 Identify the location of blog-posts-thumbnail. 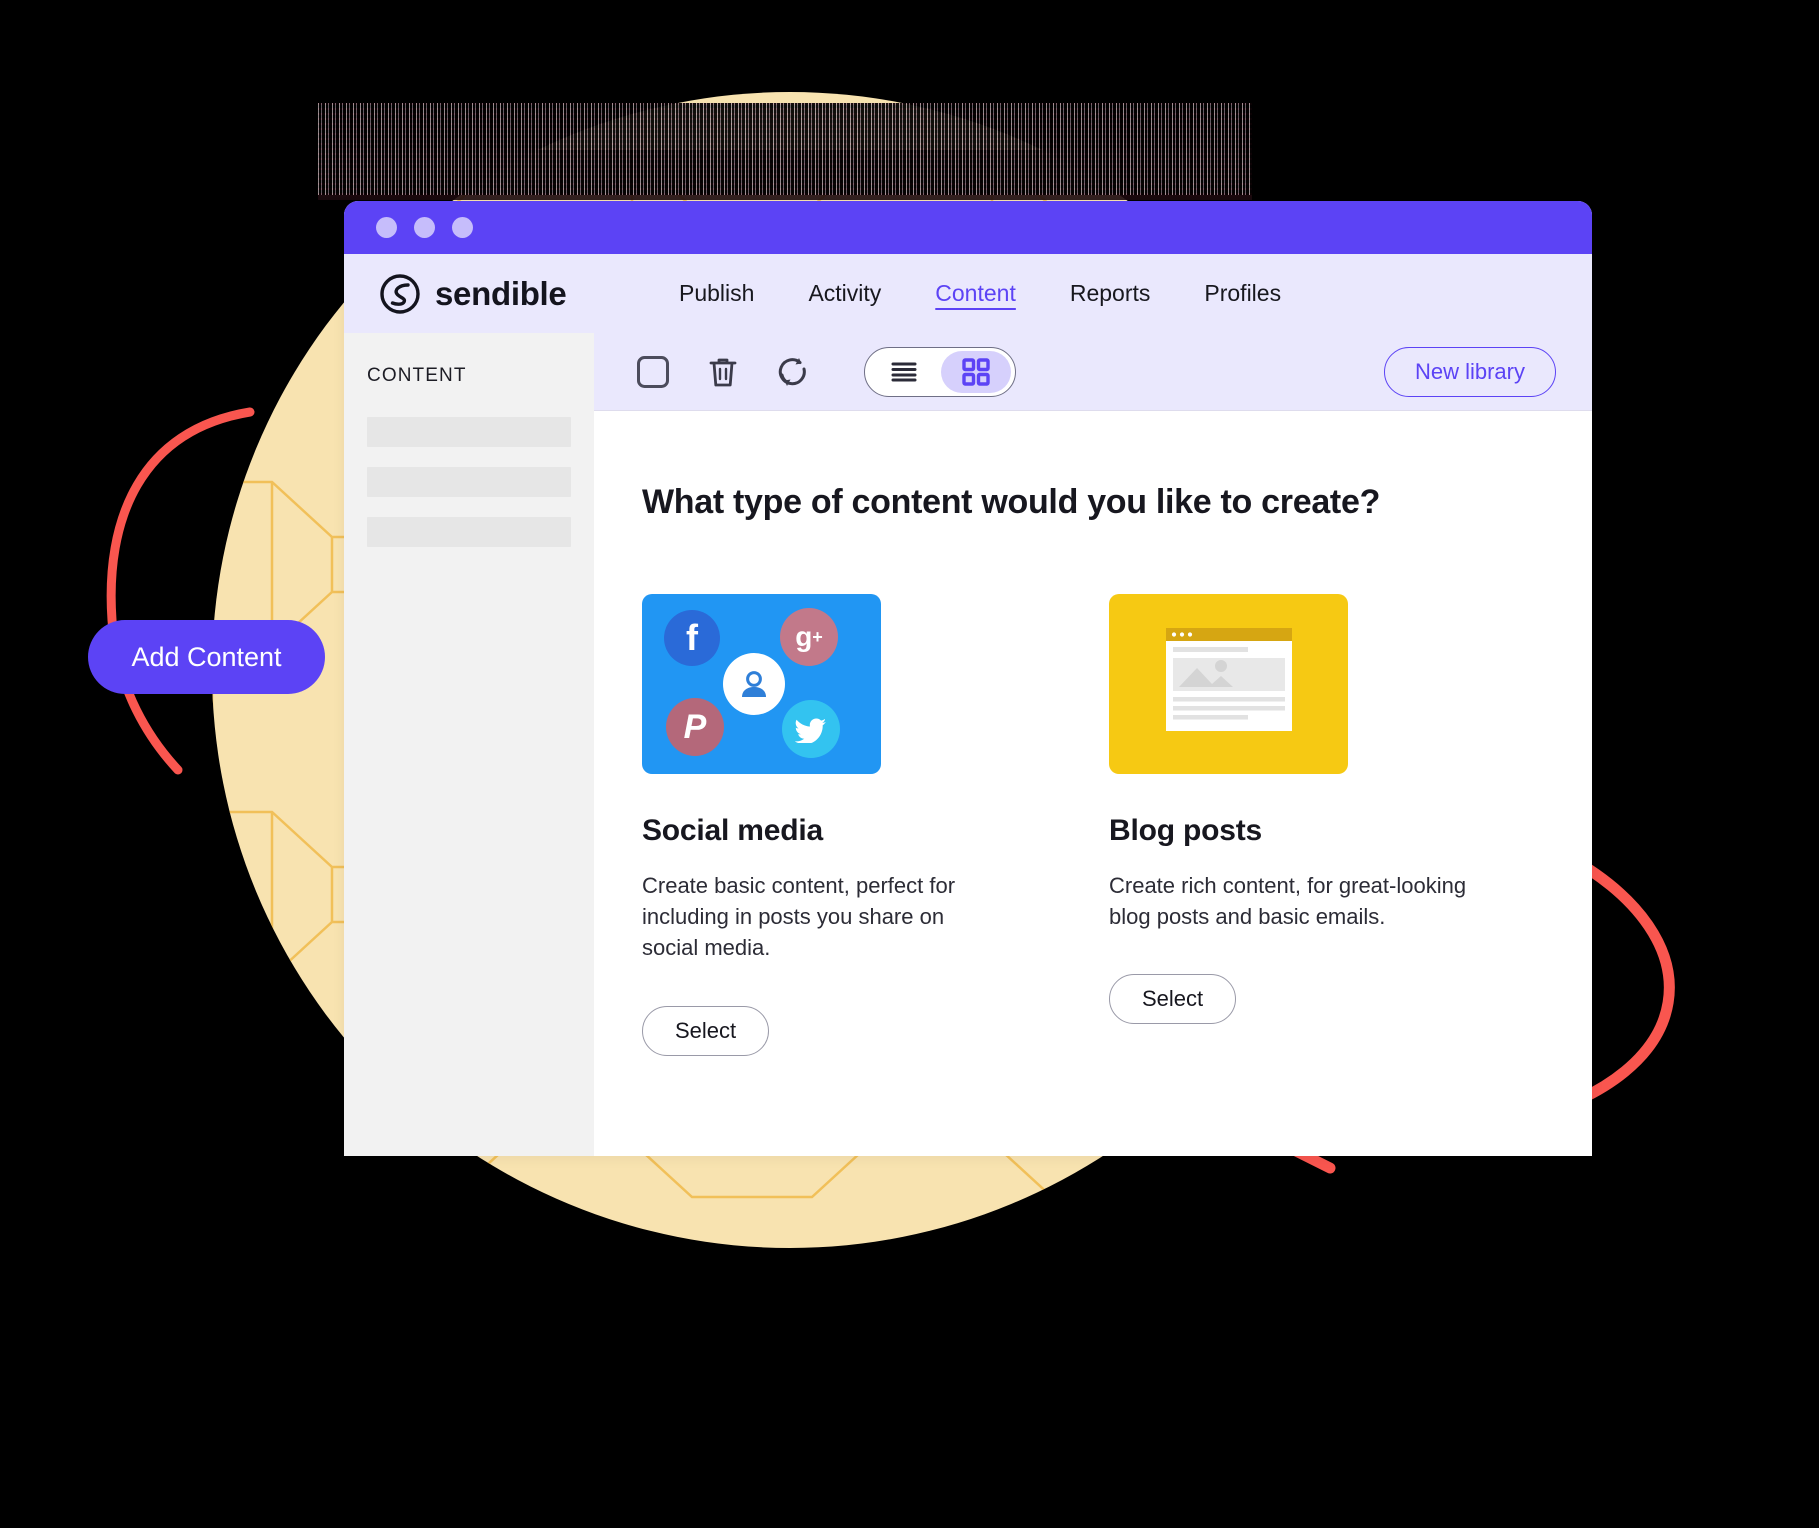
(1228, 684).